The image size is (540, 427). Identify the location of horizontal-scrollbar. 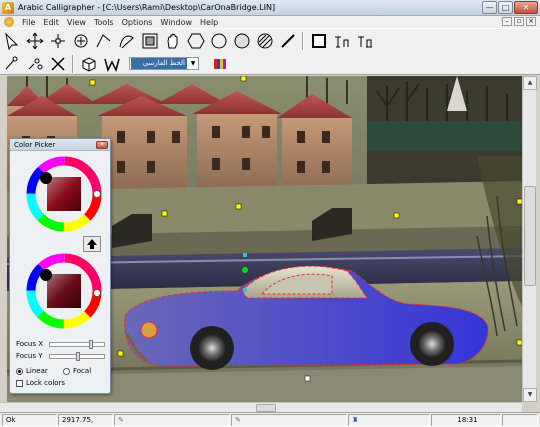
(261, 407).